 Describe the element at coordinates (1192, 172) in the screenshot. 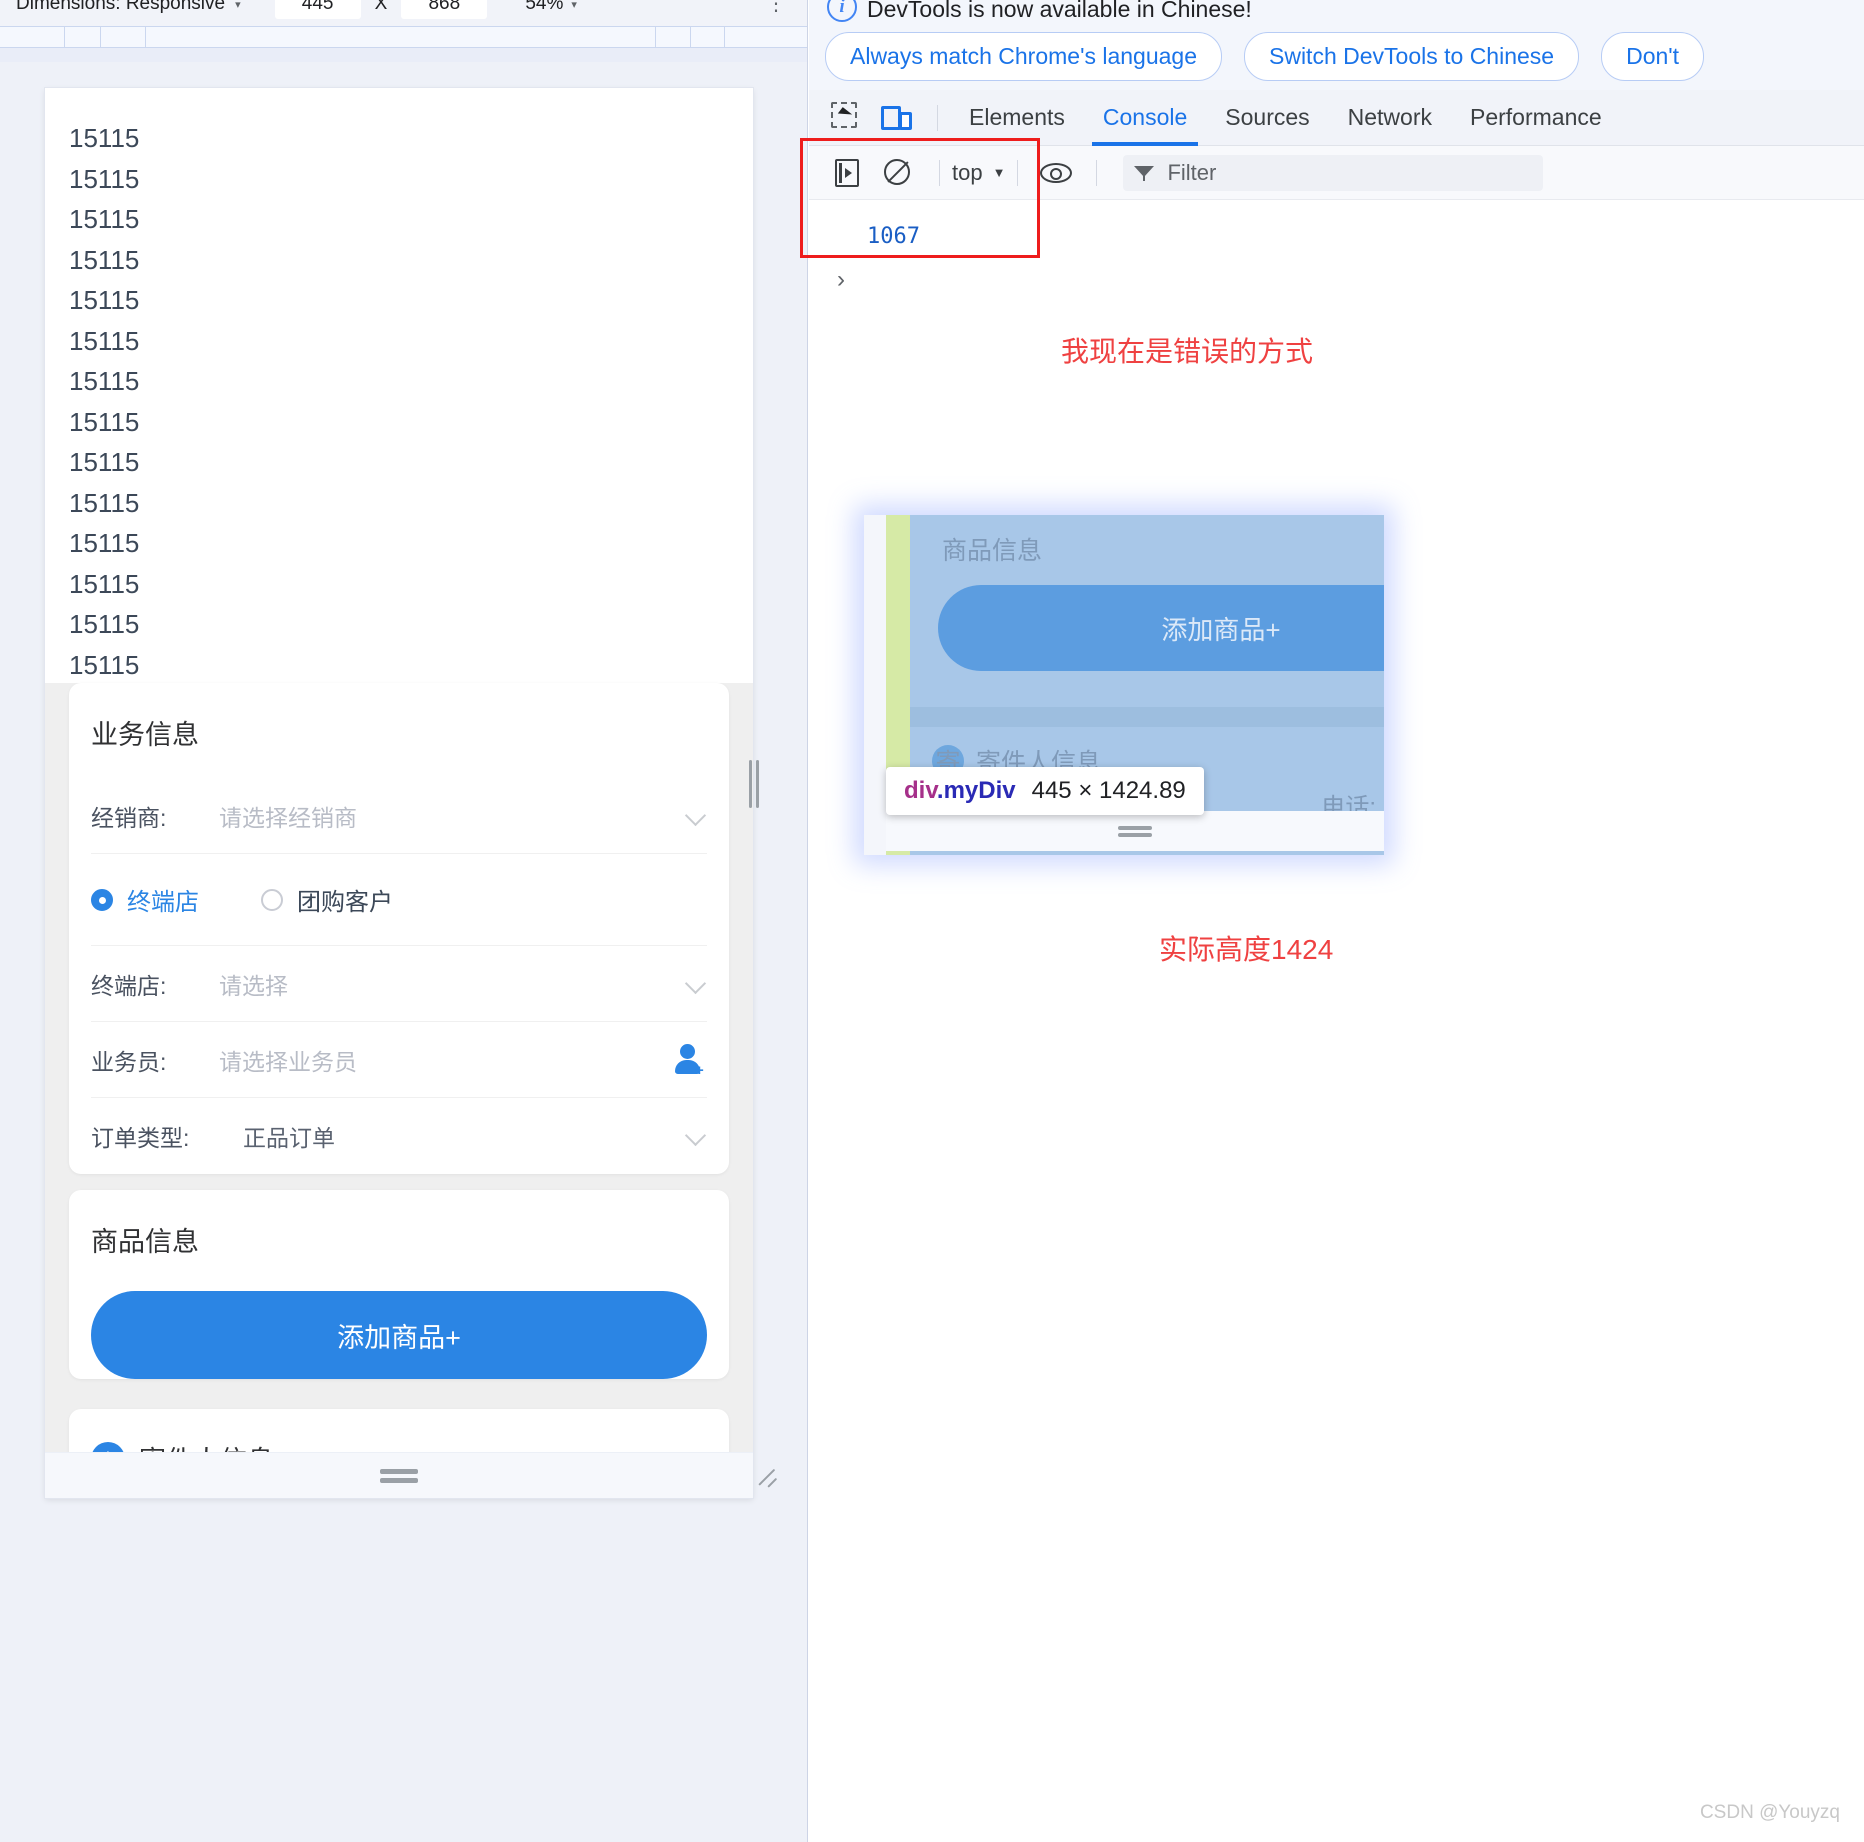

I see `console-filter-placeholder: Filter` at that location.